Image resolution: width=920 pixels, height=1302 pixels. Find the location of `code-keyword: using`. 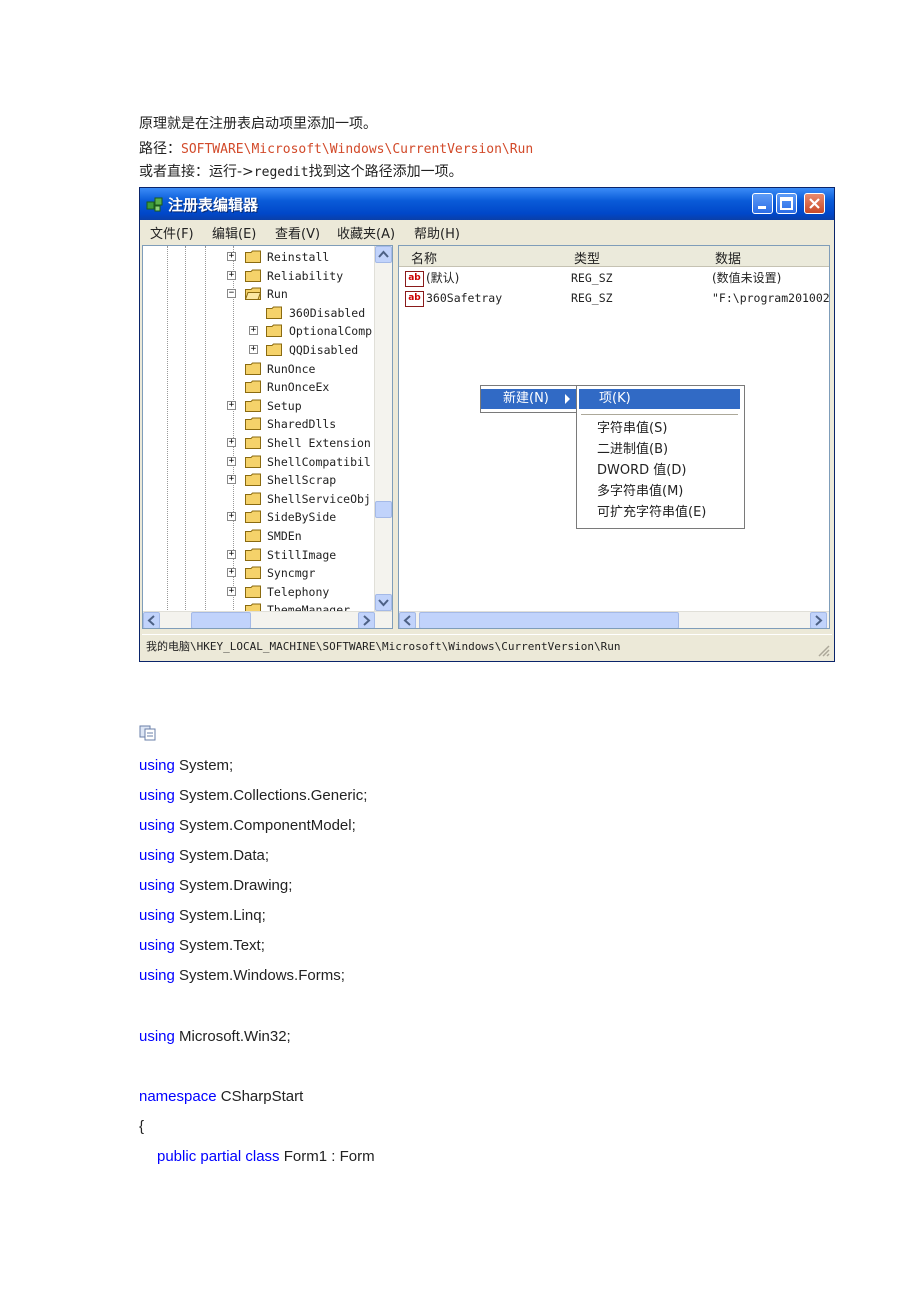

code-keyword: using is located at coordinates (157, 825).